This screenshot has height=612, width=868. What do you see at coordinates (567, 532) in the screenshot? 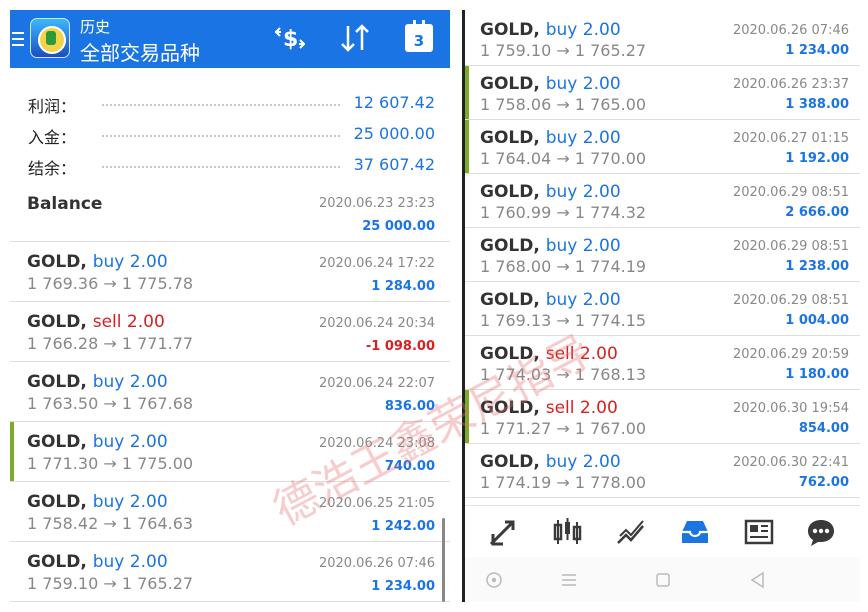
I see `chart-icon` at bounding box center [567, 532].